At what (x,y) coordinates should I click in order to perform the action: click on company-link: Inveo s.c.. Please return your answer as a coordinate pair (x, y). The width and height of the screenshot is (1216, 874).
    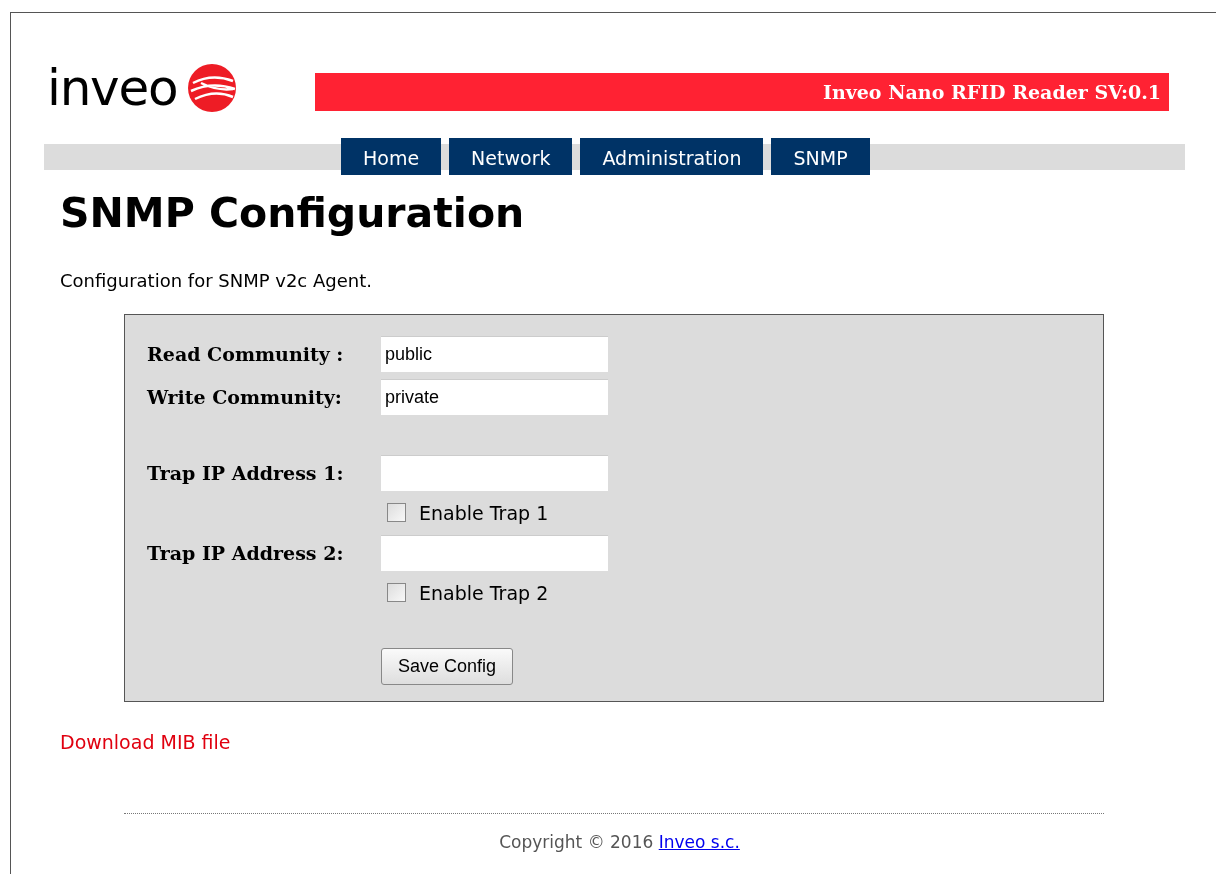
    Looking at the image, I should click on (699, 841).